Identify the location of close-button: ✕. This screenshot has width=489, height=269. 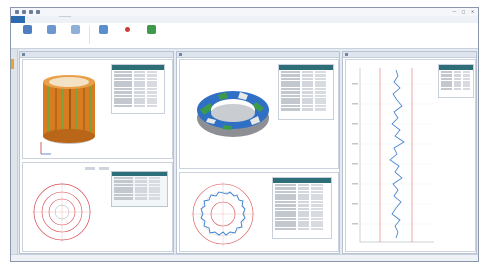
(472, 11).